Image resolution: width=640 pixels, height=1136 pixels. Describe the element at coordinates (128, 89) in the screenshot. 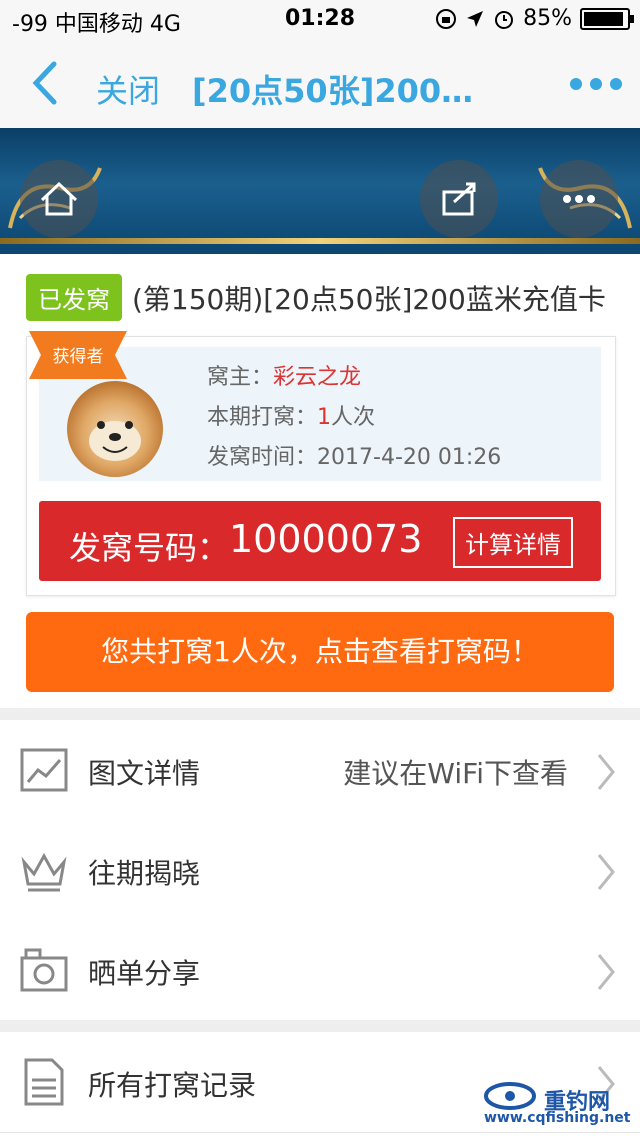

I see `close-button: 关闭` at that location.